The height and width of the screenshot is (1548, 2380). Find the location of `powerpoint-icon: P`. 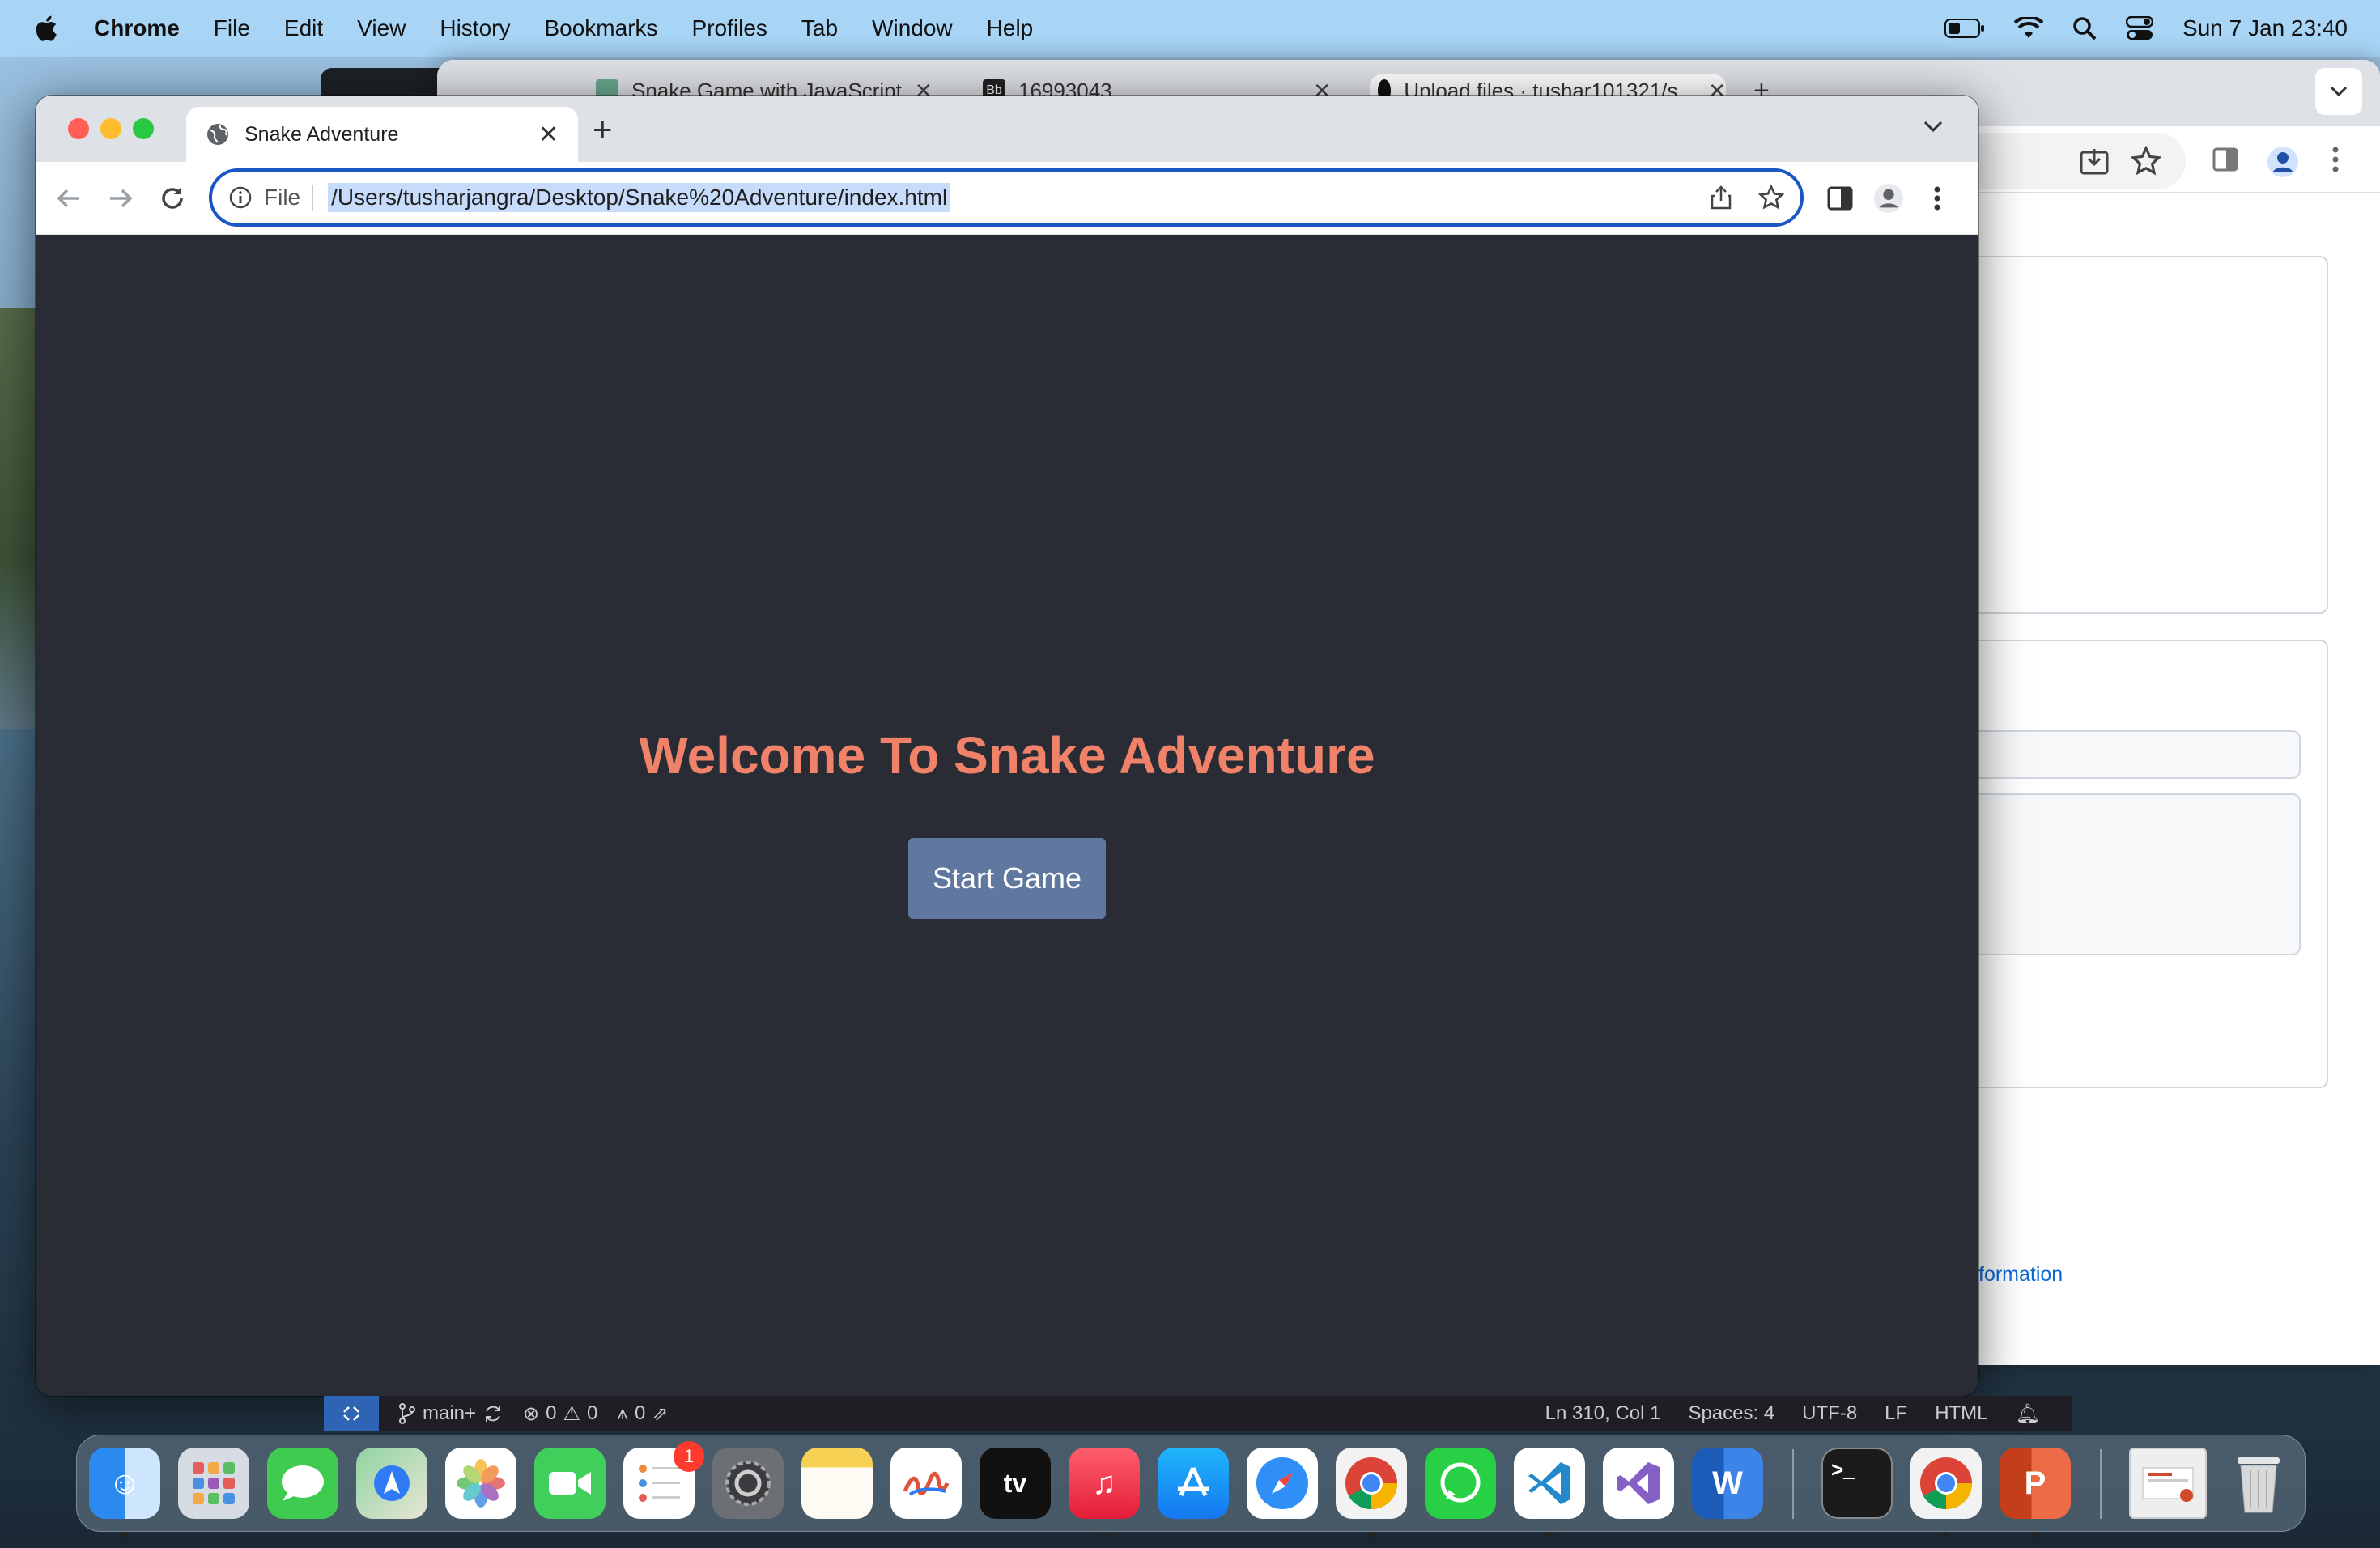

powerpoint-icon: P is located at coordinates (2035, 1484).